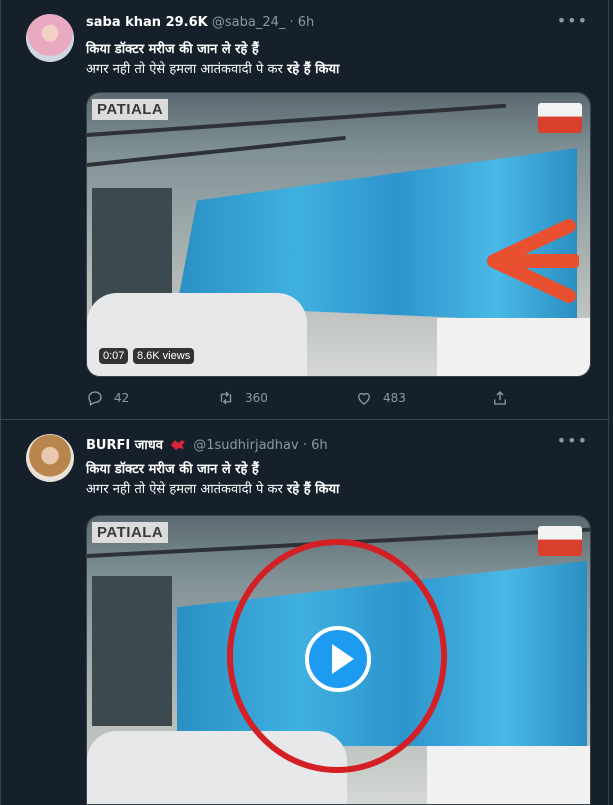  I want to click on retweet-button: 360, so click(242, 398).